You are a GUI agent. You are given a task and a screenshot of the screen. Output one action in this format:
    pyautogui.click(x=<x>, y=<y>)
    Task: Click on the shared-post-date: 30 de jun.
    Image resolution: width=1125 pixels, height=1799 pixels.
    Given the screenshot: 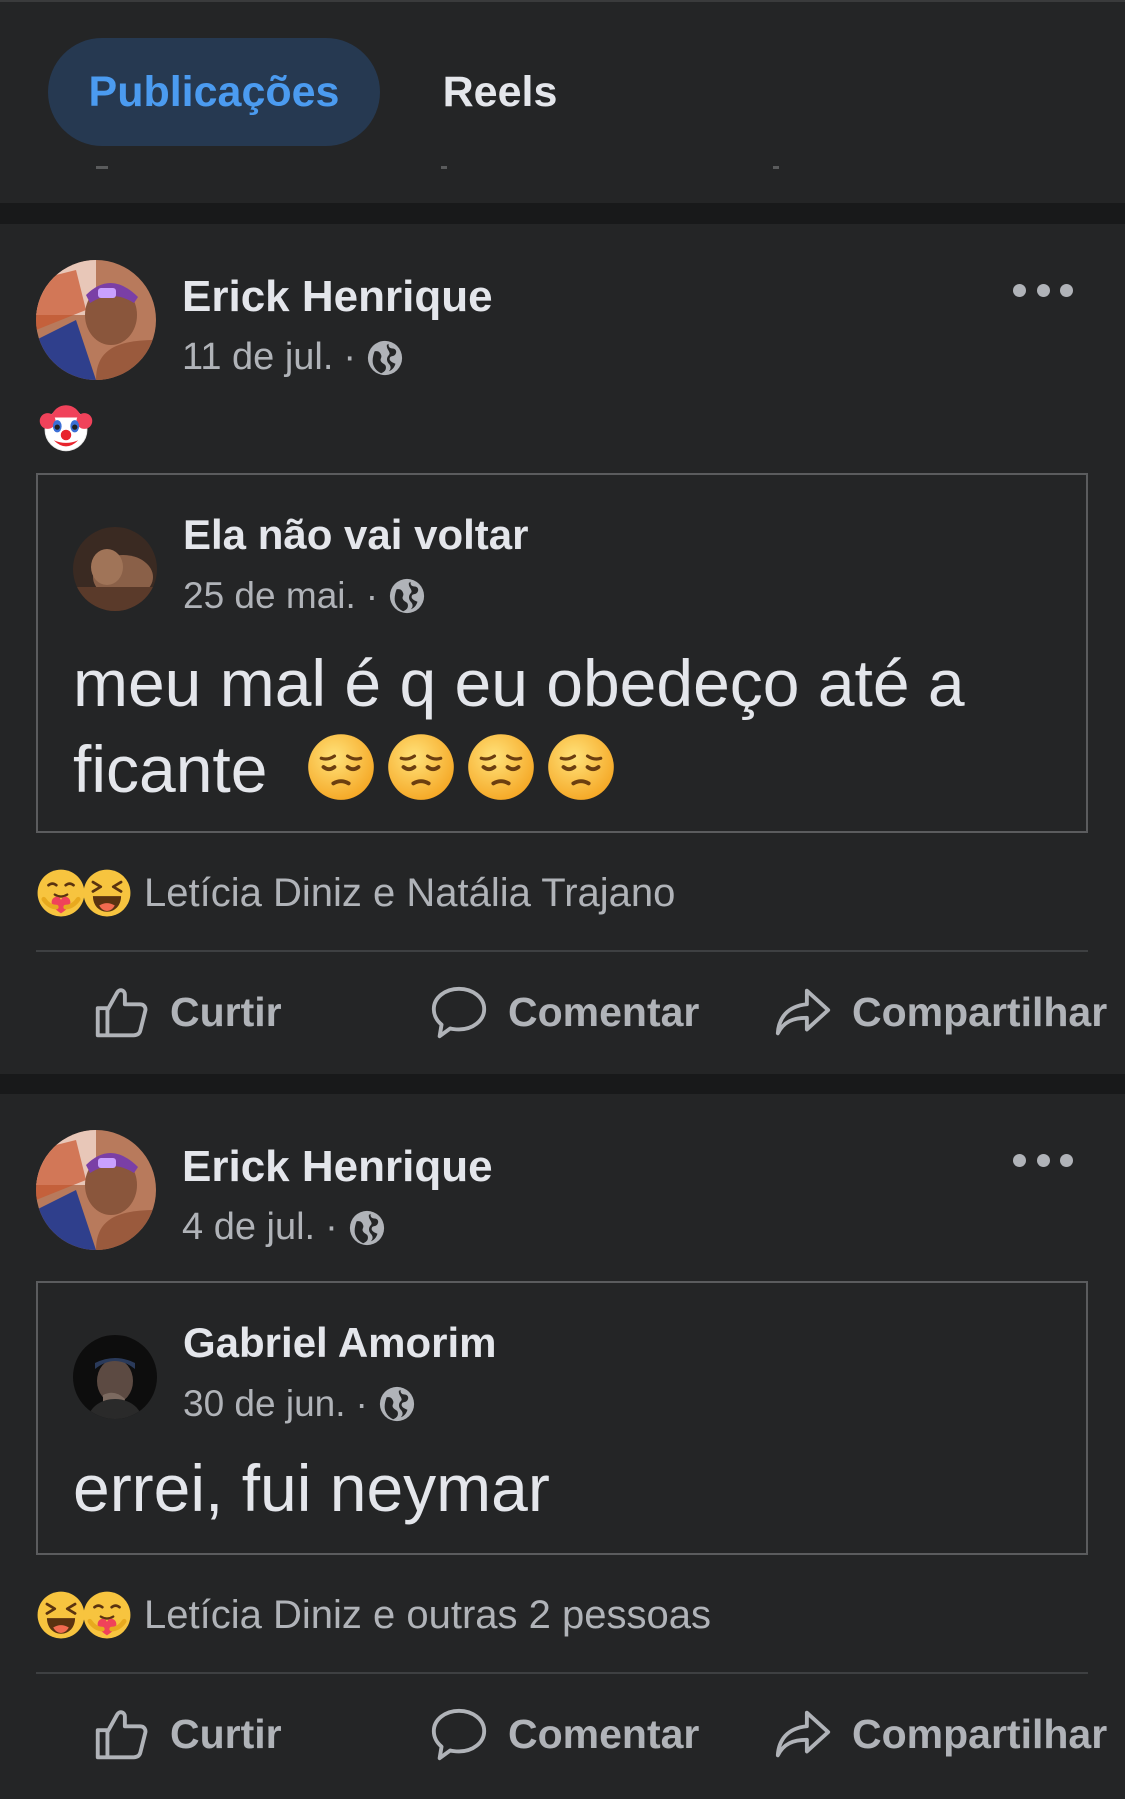 What is the action you would take?
    pyautogui.click(x=264, y=1404)
    